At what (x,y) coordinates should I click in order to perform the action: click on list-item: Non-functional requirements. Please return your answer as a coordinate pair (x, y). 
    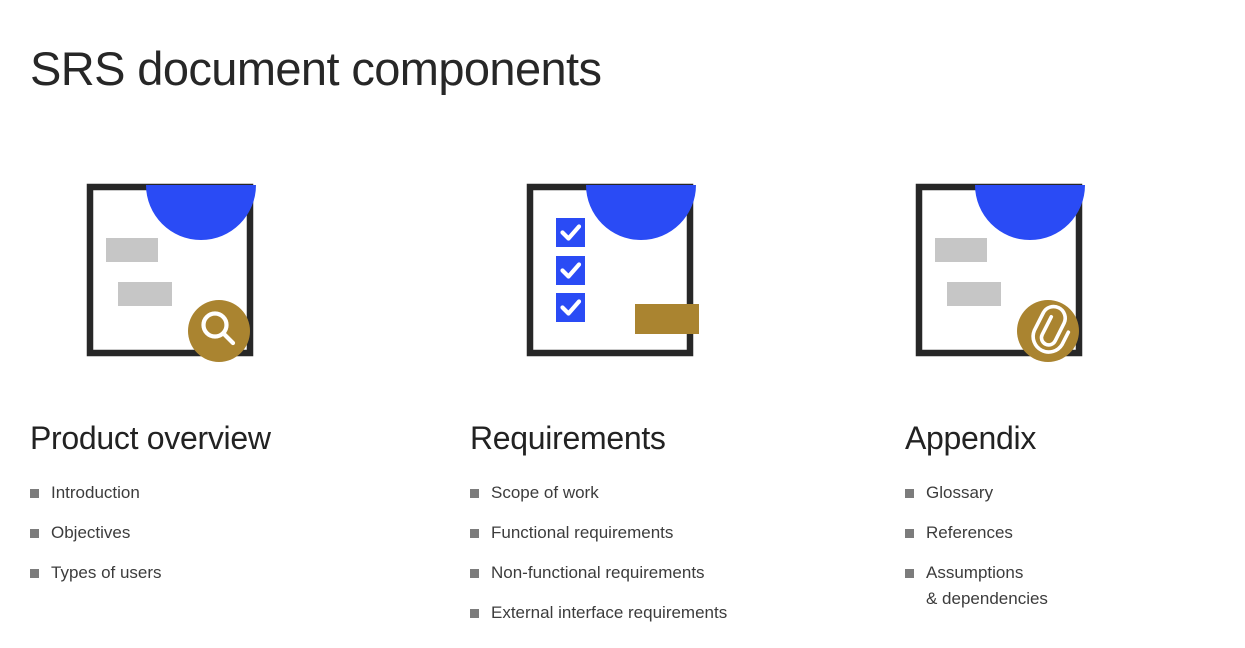
    Looking at the image, I should click on (598, 573).